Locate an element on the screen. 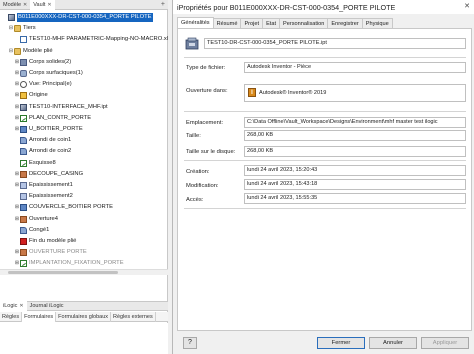 The height and width of the screenshot is (354, 474). tab-project: Projet is located at coordinates (252, 23).